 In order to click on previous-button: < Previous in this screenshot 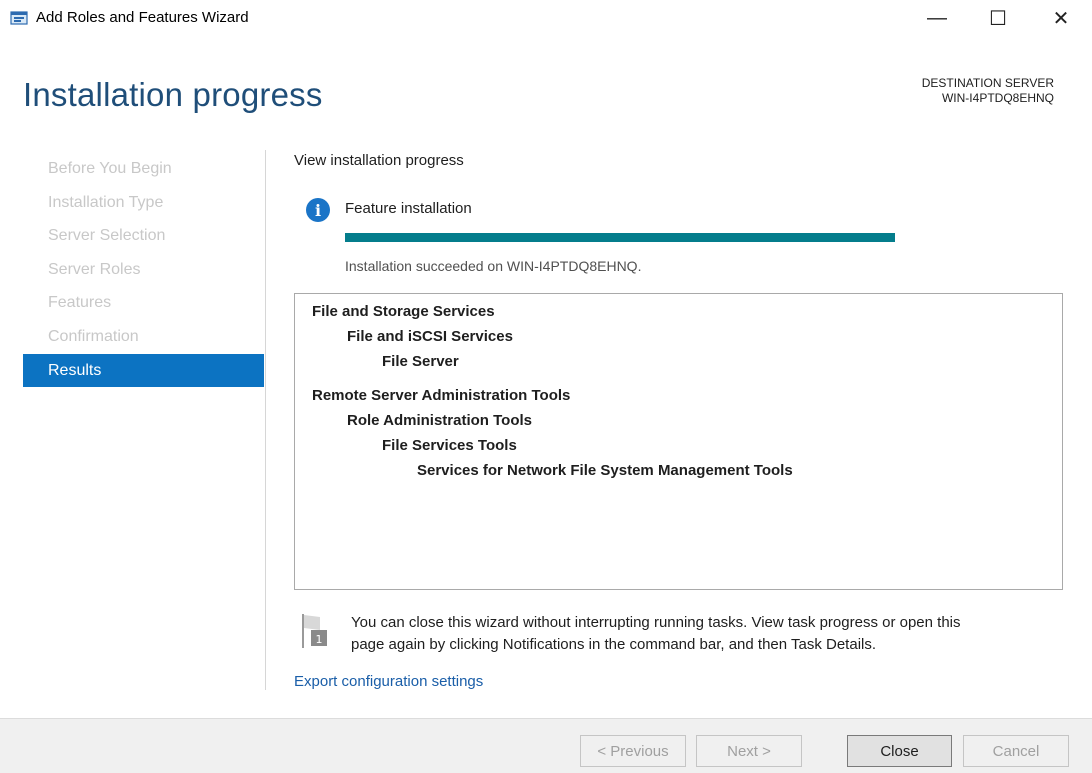, I will do `click(633, 751)`.